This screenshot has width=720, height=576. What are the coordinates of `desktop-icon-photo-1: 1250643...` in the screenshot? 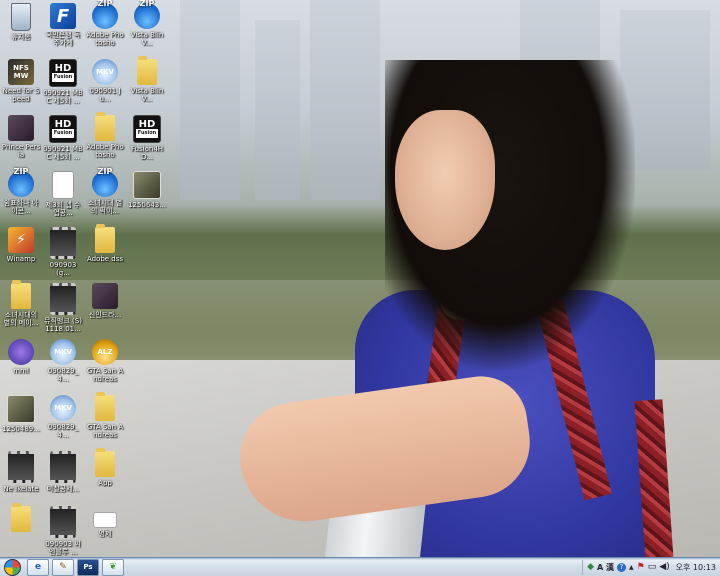 It's located at (147, 190).